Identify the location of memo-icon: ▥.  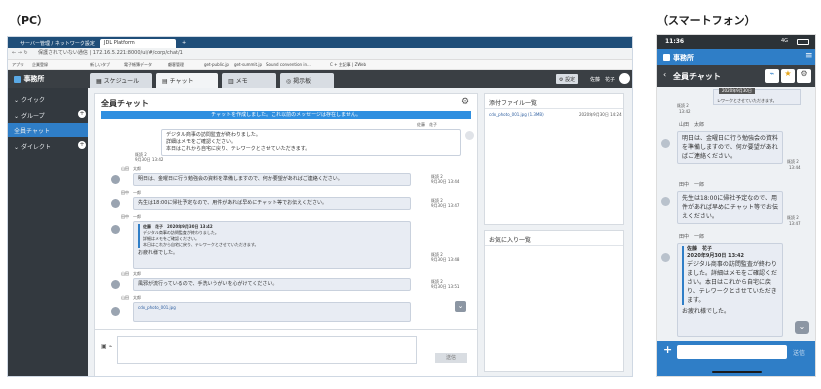
(232, 81).